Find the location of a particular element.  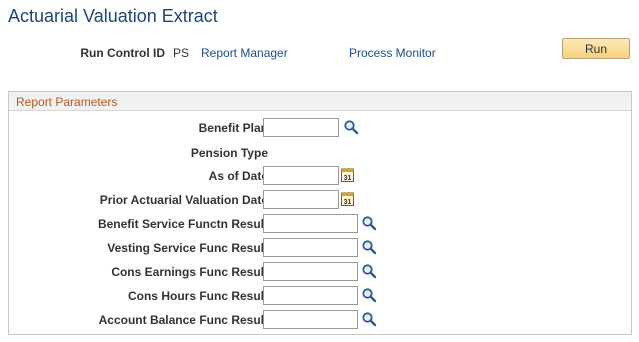

field-row-account-balance: Account Balance Func Result is located at coordinates (321, 320).